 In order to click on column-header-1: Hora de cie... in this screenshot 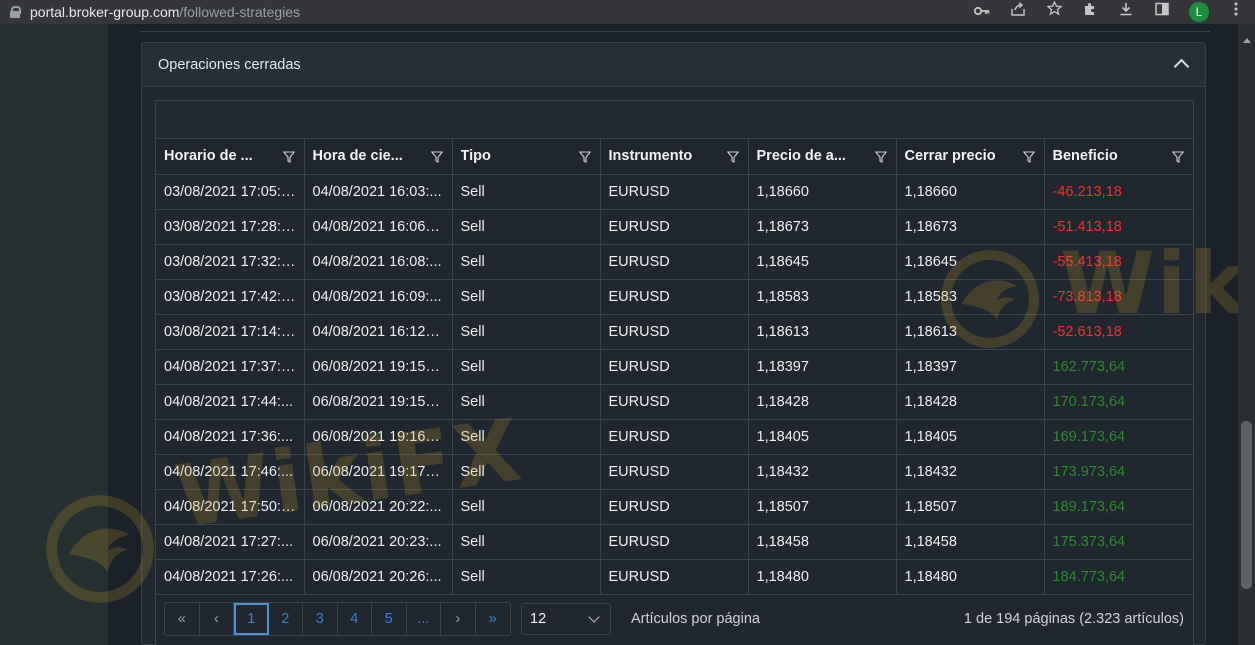, I will do `click(378, 157)`.